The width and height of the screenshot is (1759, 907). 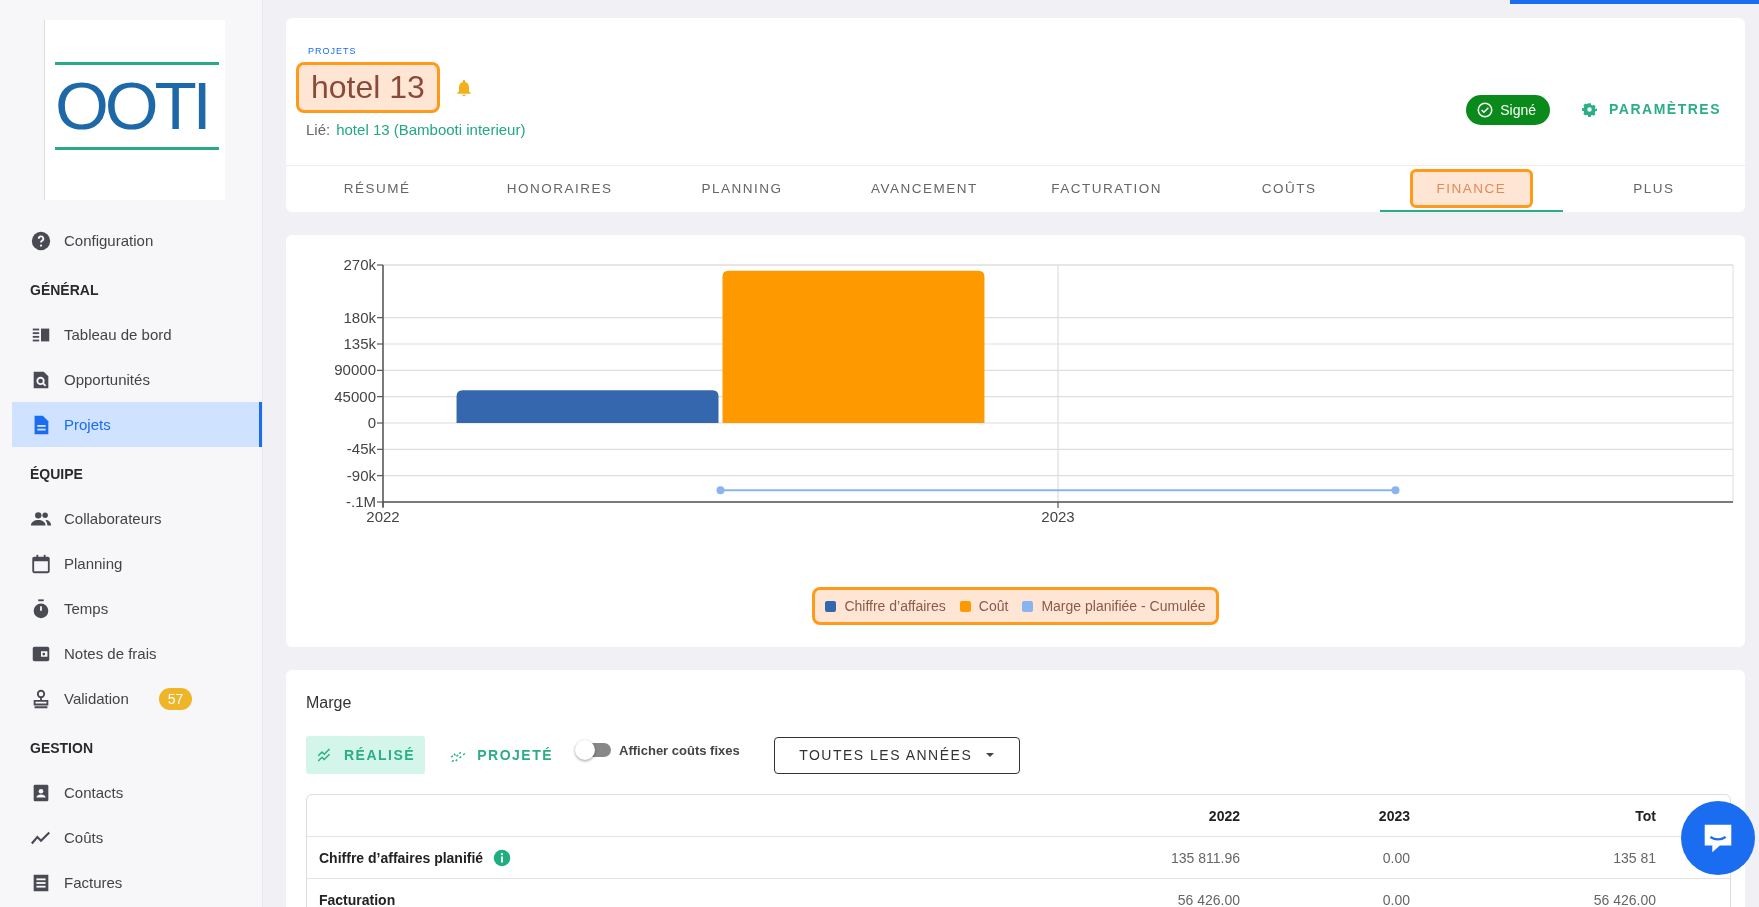 I want to click on tab: PLUS, so click(x=1653, y=189).